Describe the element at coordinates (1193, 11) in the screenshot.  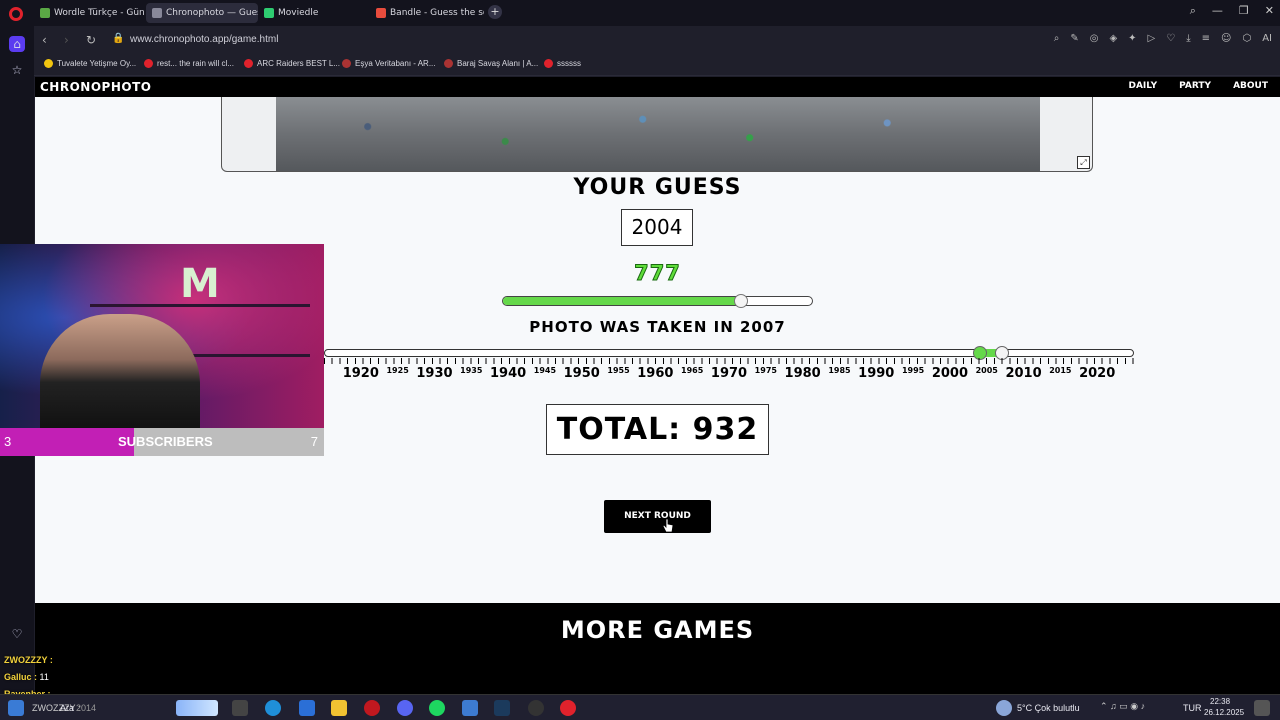
I see `search-tabs-icon: ⌕` at that location.